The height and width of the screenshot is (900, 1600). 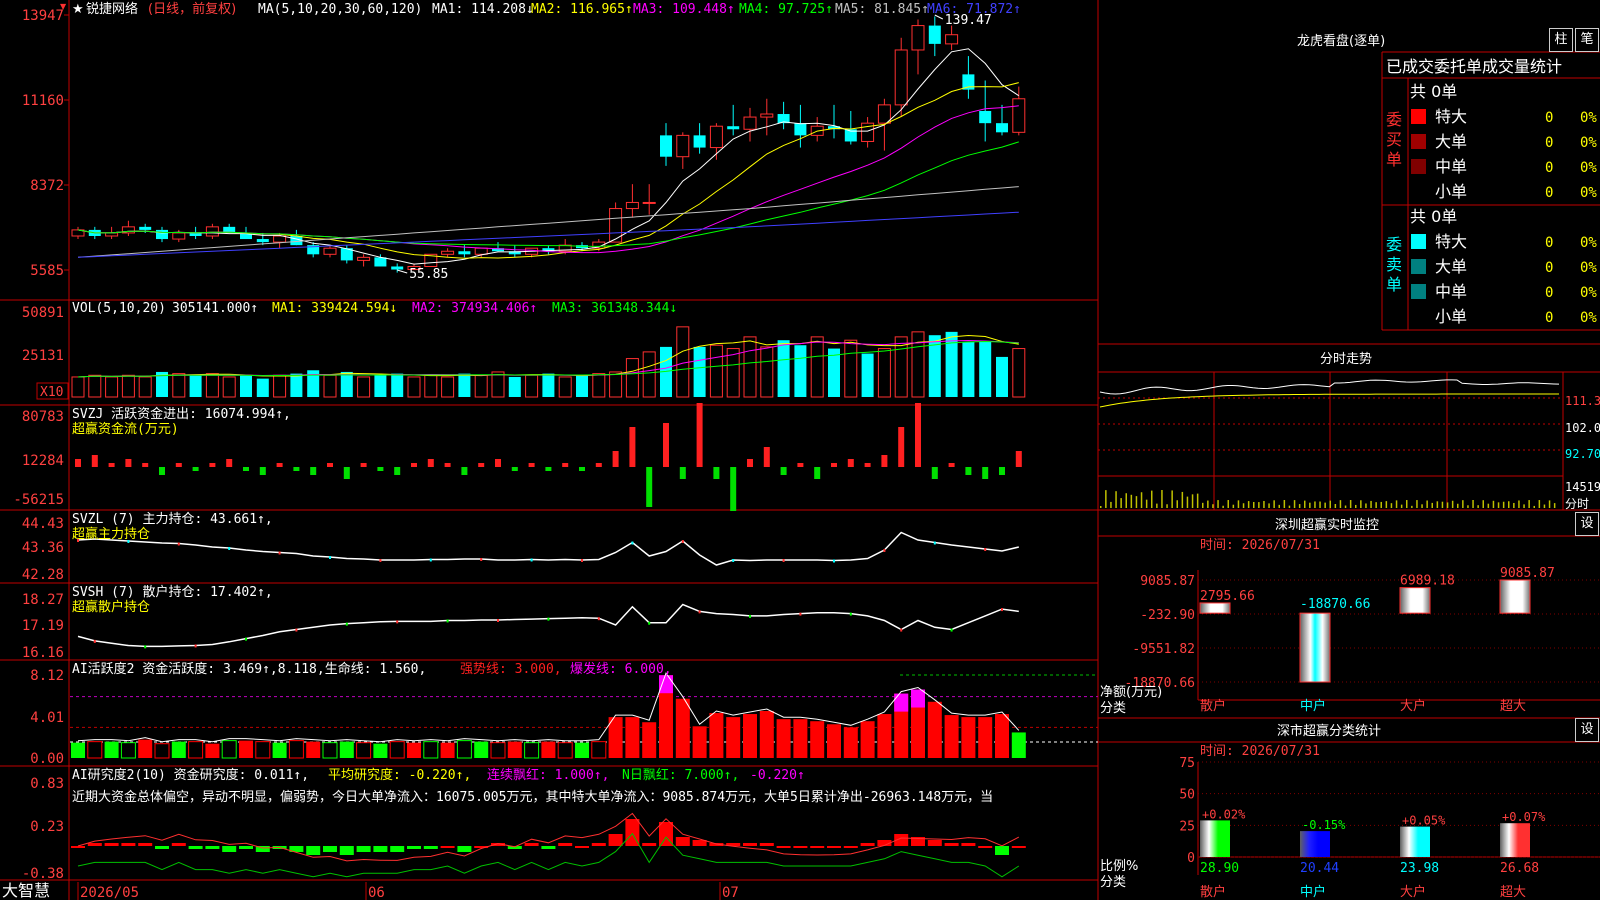 I want to click on sz-category: 散户, so click(x=1213, y=706).